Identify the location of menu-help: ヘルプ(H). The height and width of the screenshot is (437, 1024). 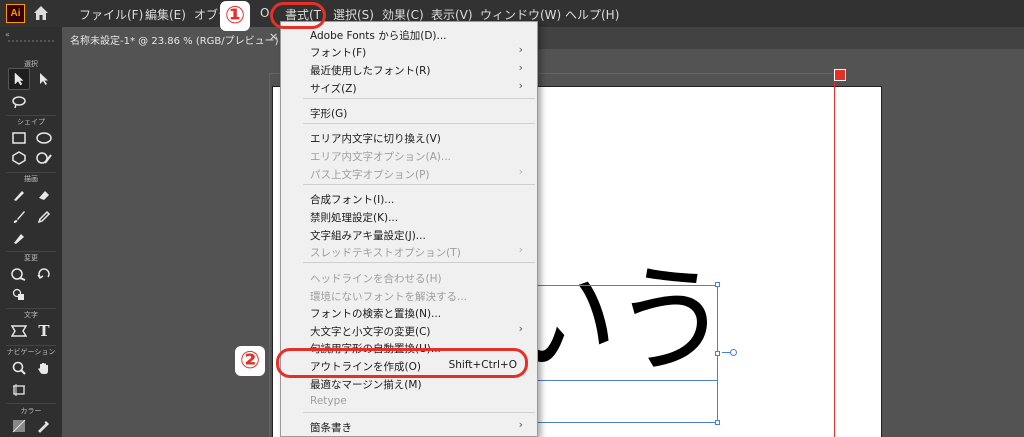
(592, 14).